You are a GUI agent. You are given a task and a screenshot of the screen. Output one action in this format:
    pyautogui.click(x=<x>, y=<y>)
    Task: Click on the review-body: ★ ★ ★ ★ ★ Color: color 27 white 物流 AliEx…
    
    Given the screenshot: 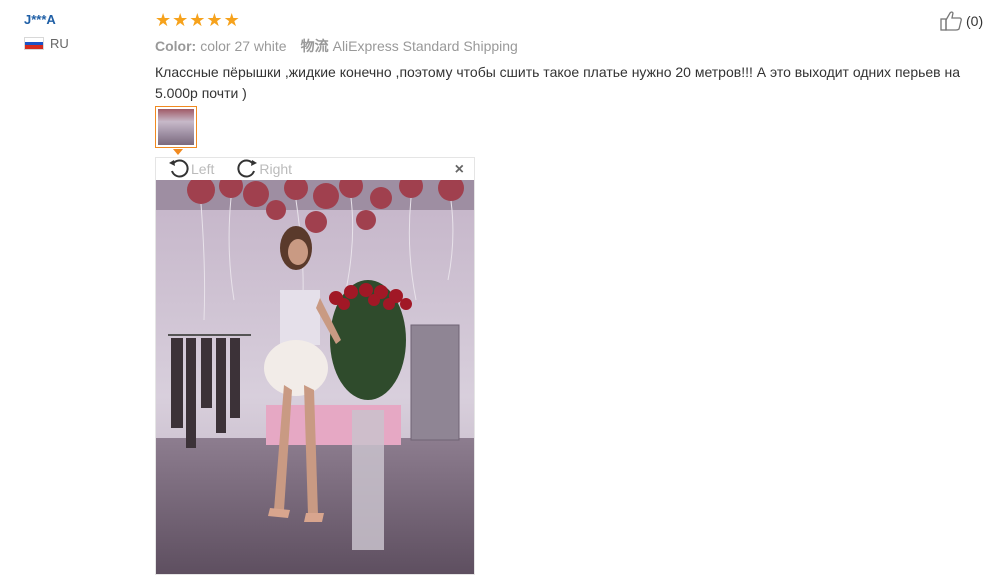 What is the action you would take?
    pyautogui.click(x=570, y=57)
    